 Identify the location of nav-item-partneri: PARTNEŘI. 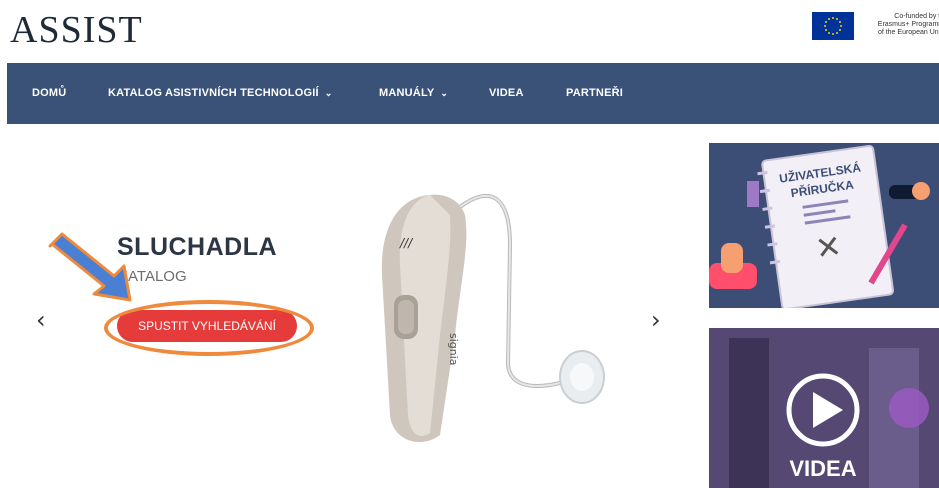
(594, 93).